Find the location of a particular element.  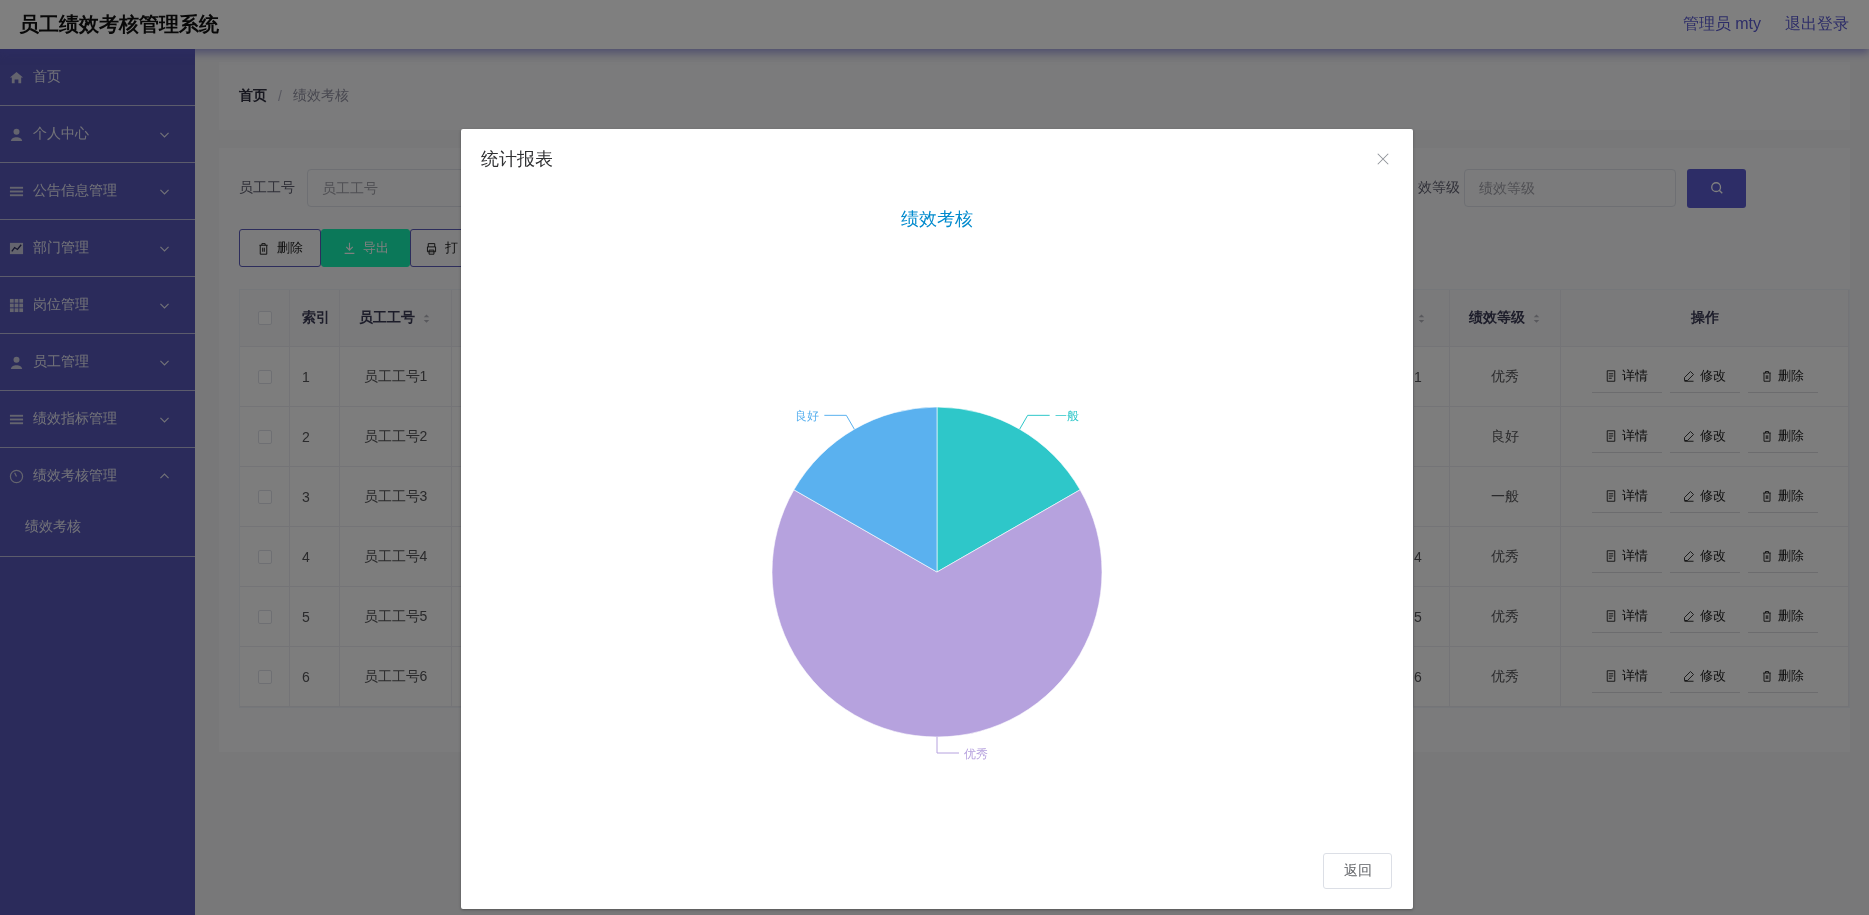

sidebar-item: 员工管理 is located at coordinates (97, 362).